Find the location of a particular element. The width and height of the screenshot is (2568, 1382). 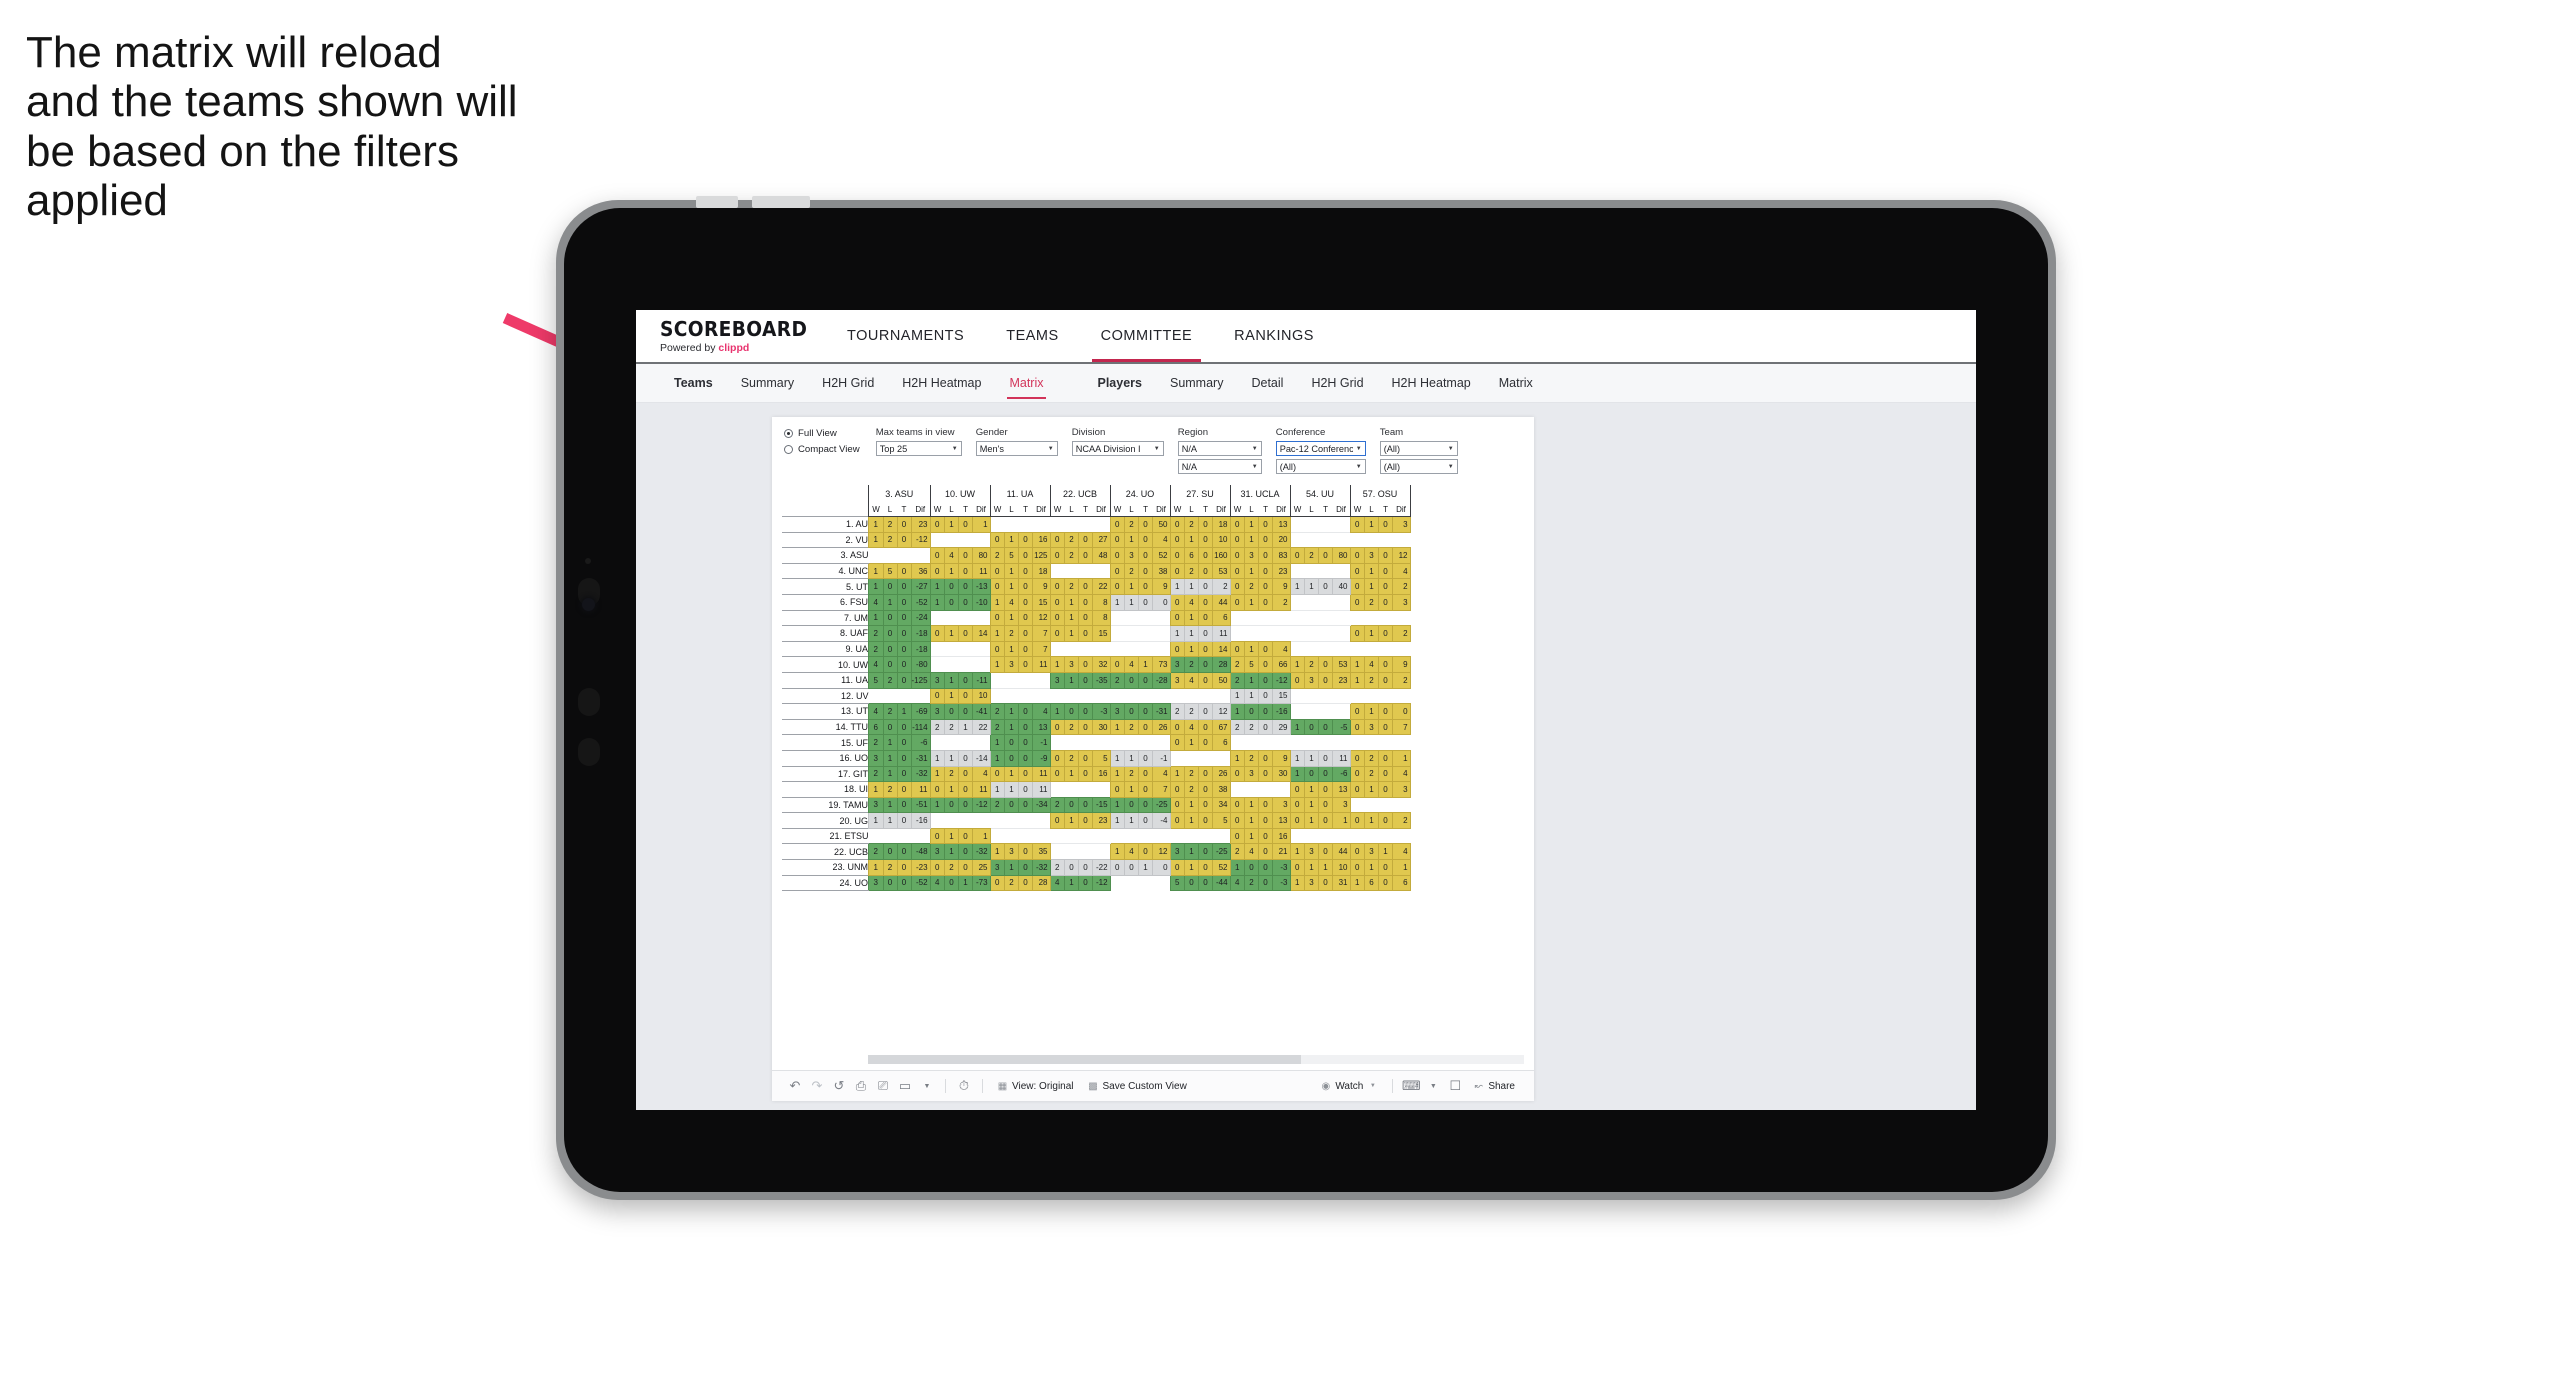

matrix-cell: 31 is located at coordinates (1341, 883).